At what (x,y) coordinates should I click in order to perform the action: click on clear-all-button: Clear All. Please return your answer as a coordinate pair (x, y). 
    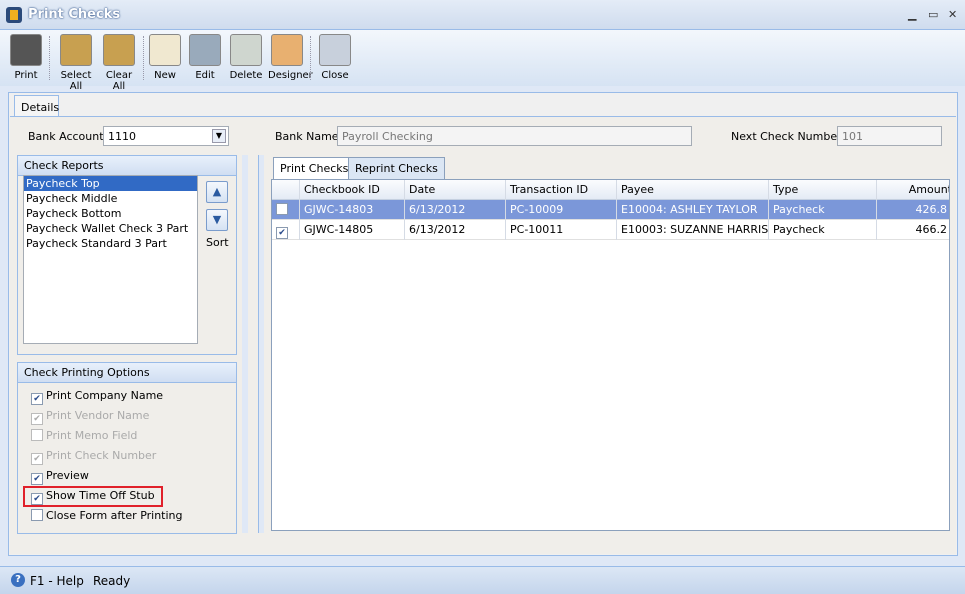
    Looking at the image, I should click on (119, 62).